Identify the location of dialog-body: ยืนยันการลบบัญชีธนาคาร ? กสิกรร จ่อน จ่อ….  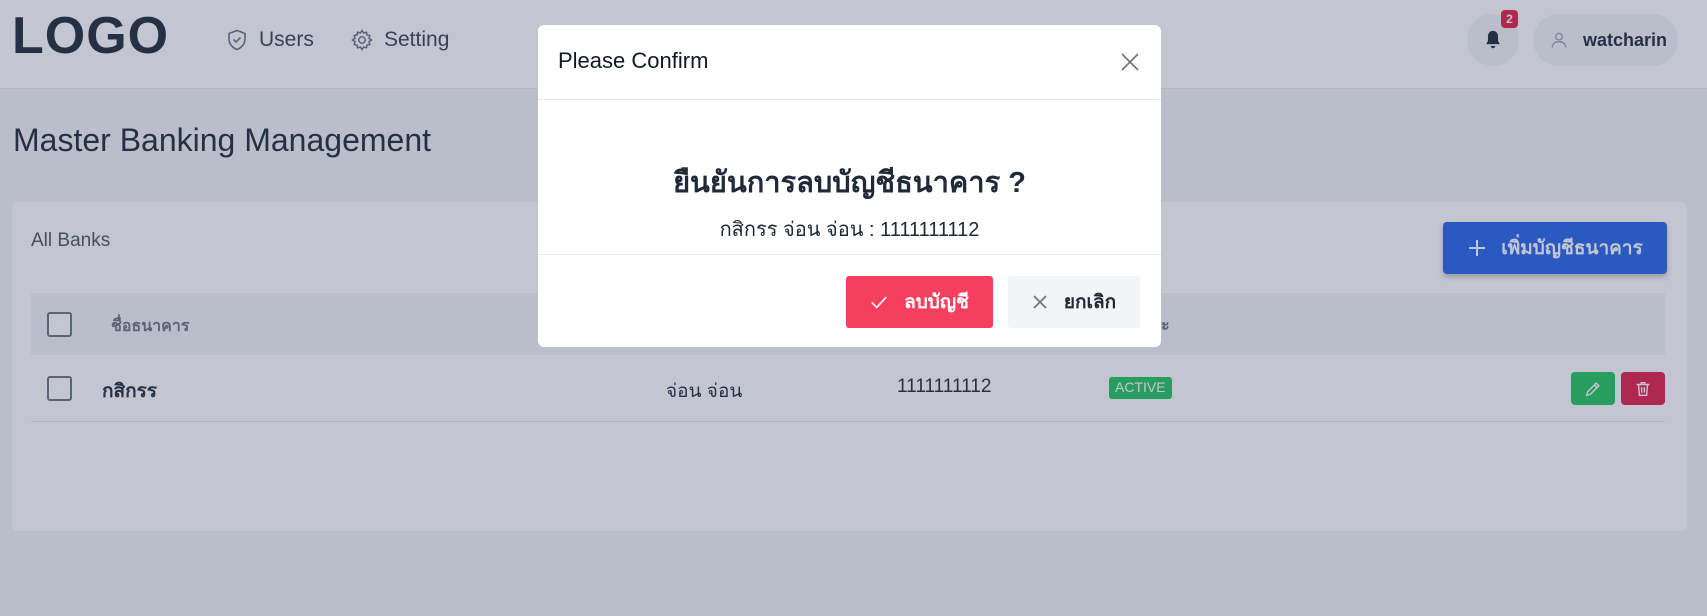
(849, 178).